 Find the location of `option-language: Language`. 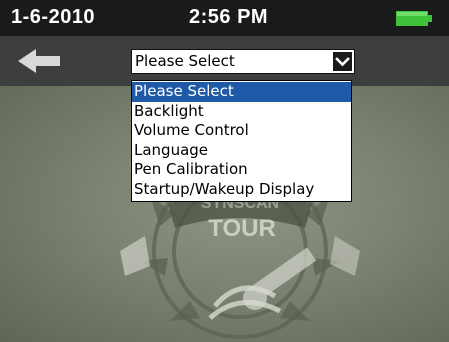

option-language: Language is located at coordinates (241, 151).